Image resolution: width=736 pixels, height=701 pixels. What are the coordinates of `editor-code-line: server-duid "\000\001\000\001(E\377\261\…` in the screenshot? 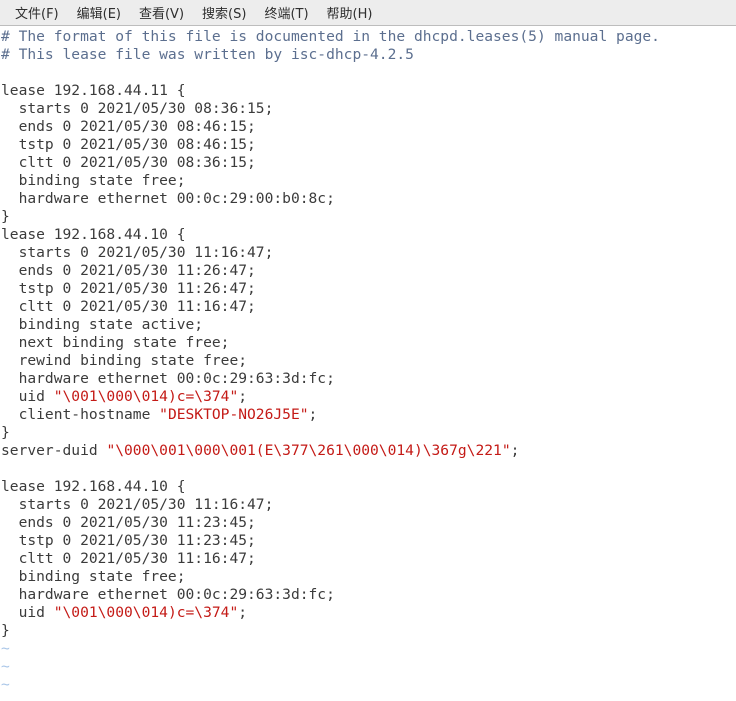 It's located at (368, 451).